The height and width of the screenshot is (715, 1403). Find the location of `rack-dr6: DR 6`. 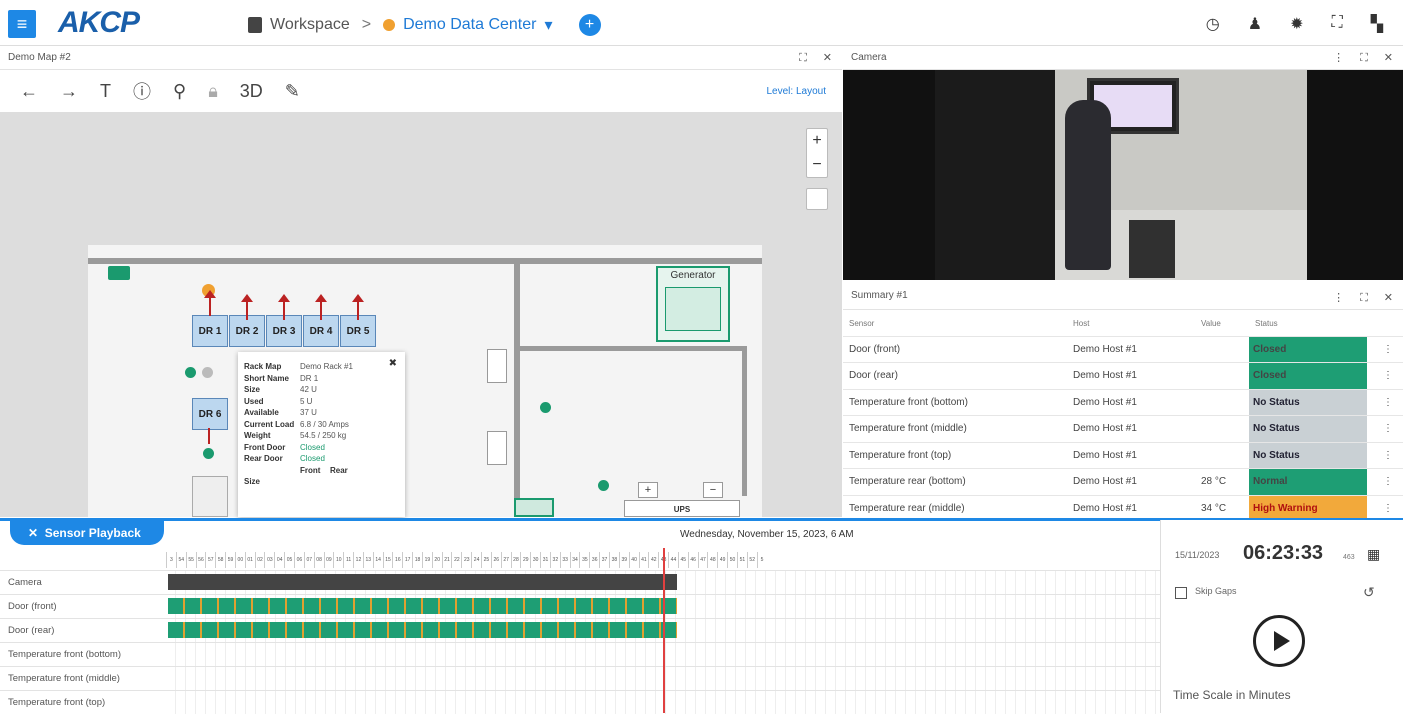

rack-dr6: DR 6 is located at coordinates (210, 414).